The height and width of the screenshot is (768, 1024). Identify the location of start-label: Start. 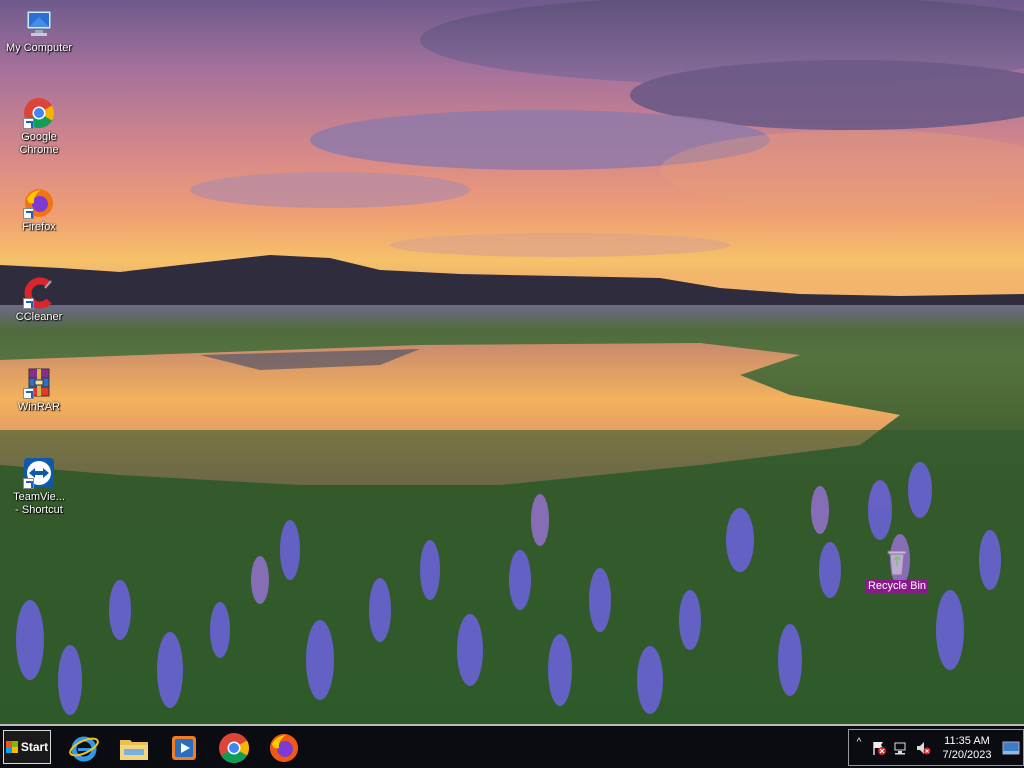
(34, 747).